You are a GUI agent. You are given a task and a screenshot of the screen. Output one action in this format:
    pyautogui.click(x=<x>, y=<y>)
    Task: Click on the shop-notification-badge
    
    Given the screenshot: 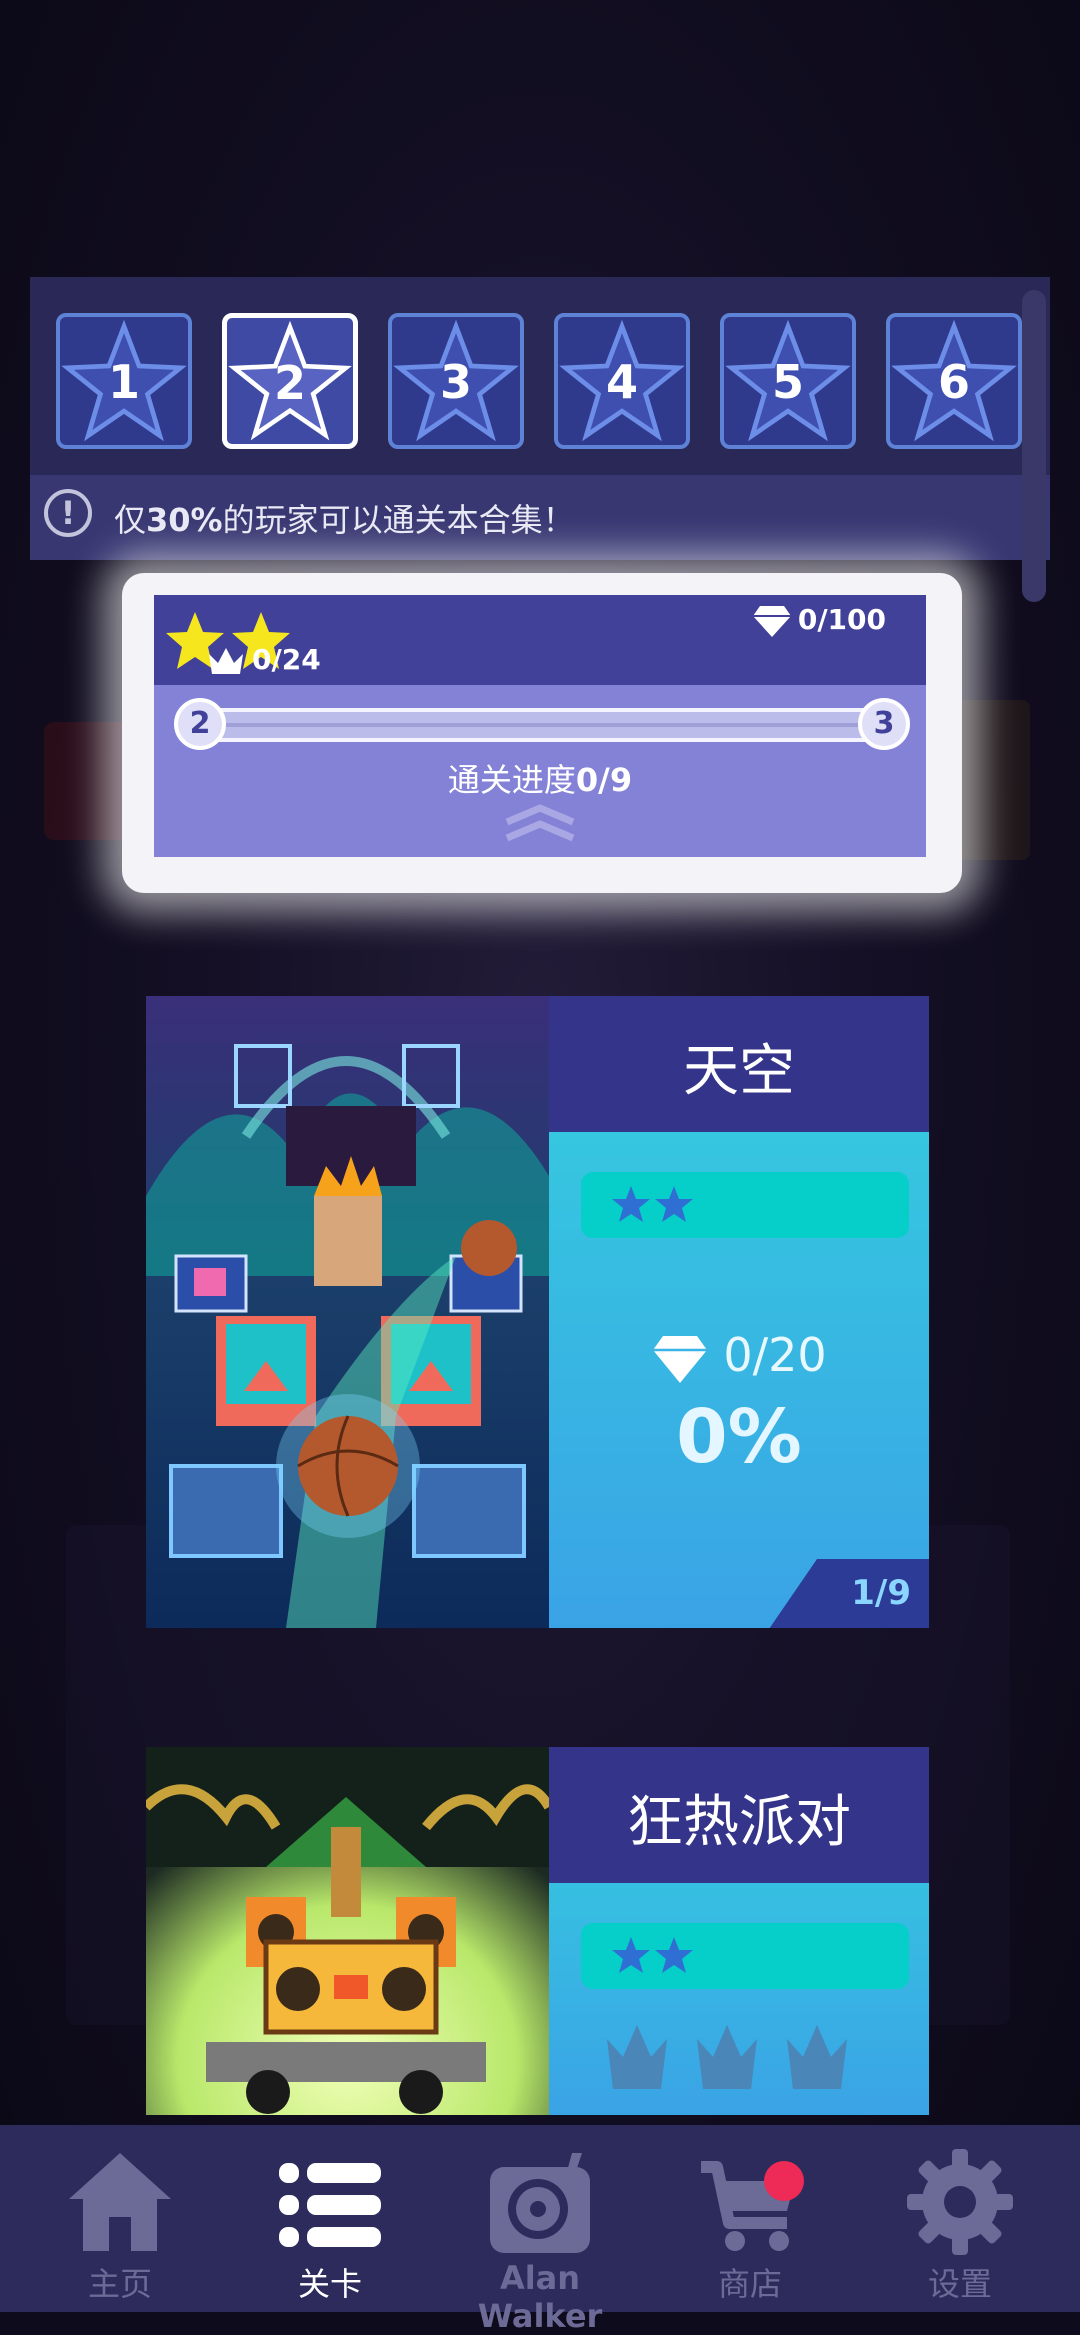 What is the action you would take?
    pyautogui.click(x=784, y=2181)
    